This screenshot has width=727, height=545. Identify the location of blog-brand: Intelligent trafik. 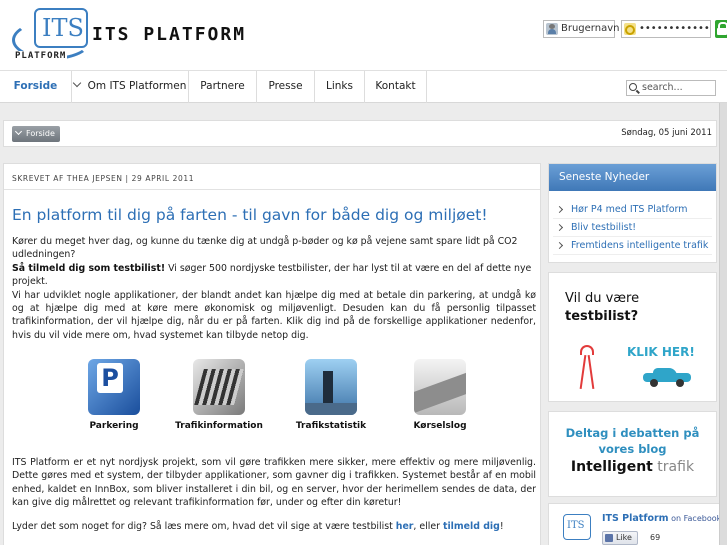
(632, 467).